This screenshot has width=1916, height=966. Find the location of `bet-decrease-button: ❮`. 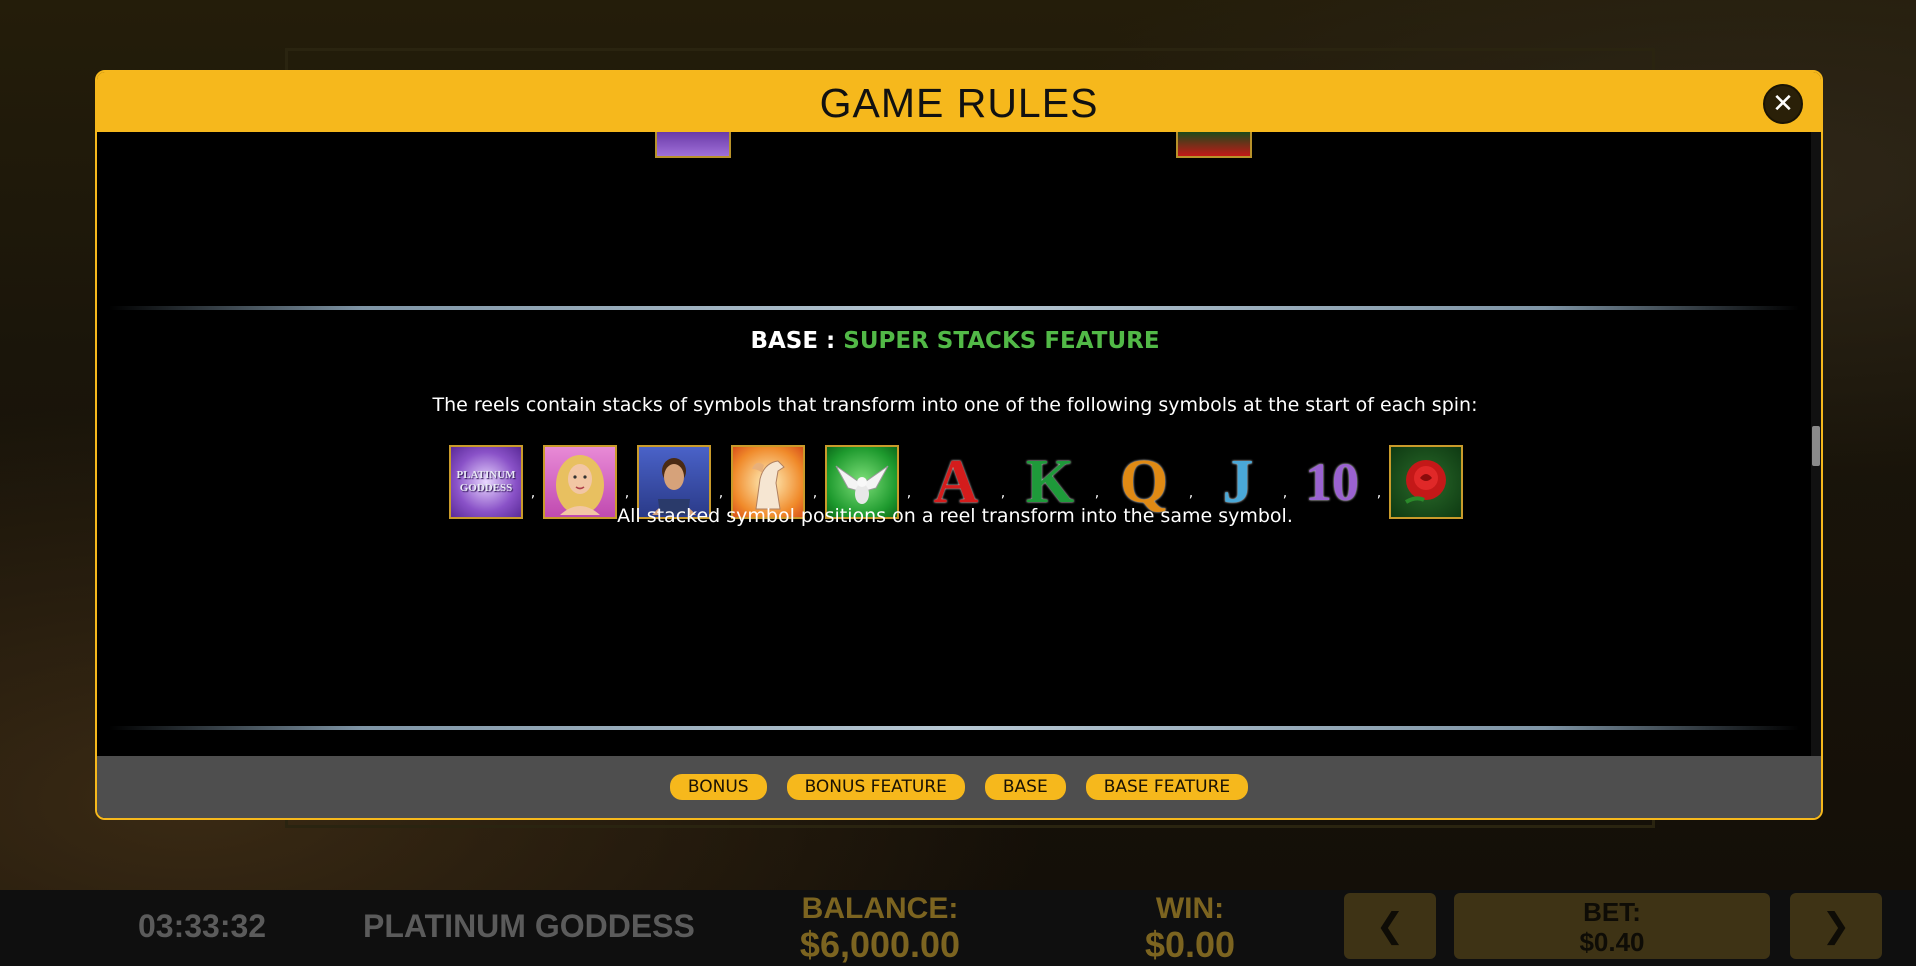

bet-decrease-button: ❮ is located at coordinates (1390, 926).